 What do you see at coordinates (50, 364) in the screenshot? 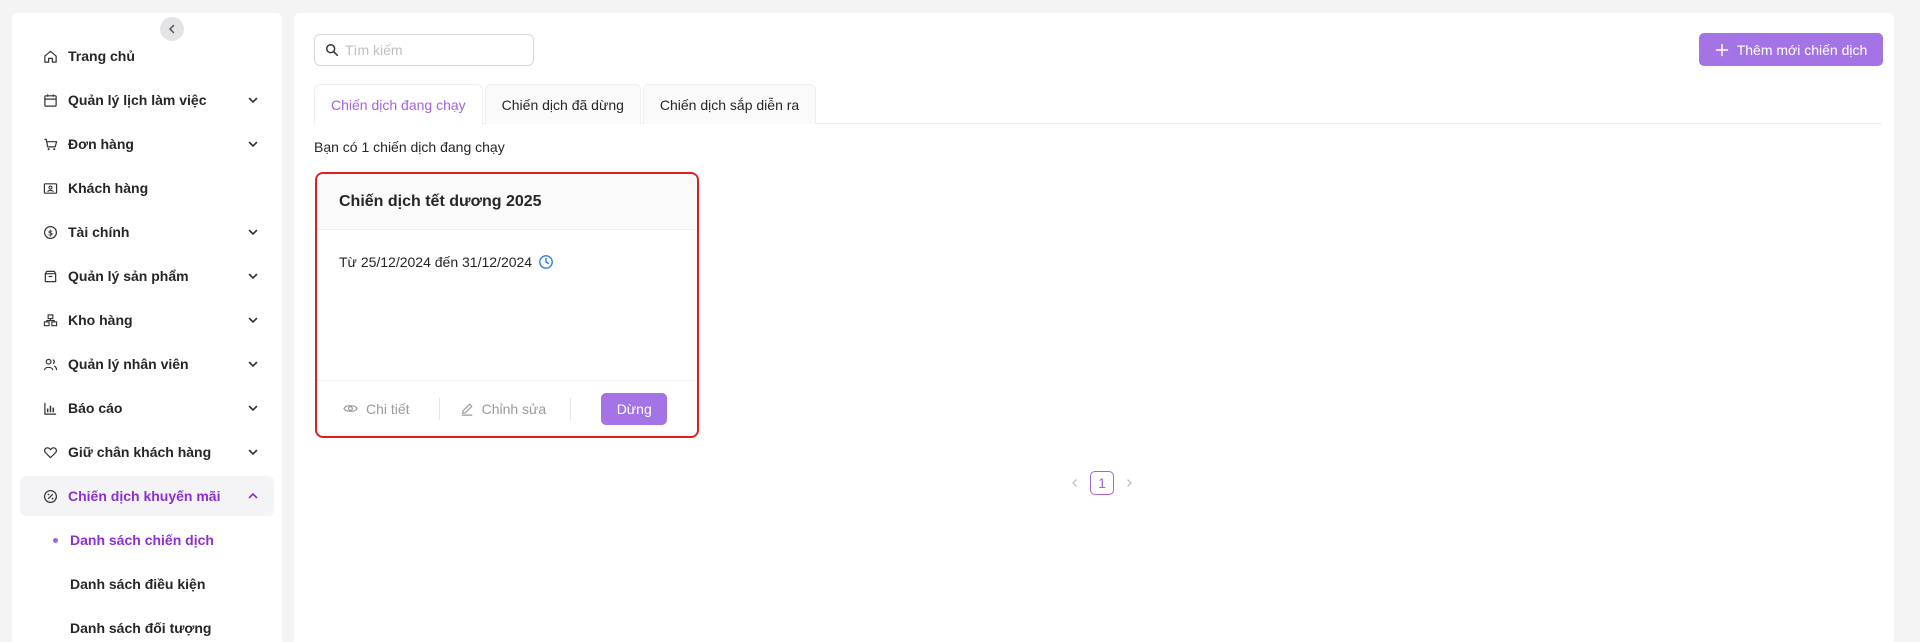
I see `users-icon` at bounding box center [50, 364].